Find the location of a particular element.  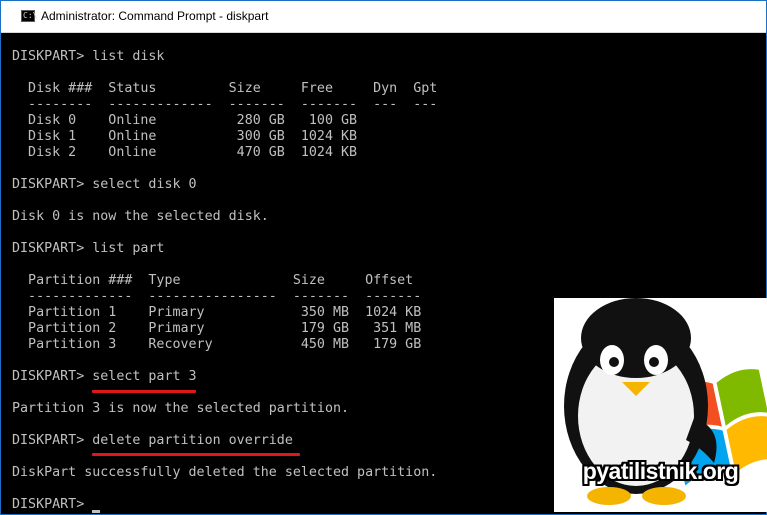

console-line: DISKPART> list disk is located at coordinates (88, 56).